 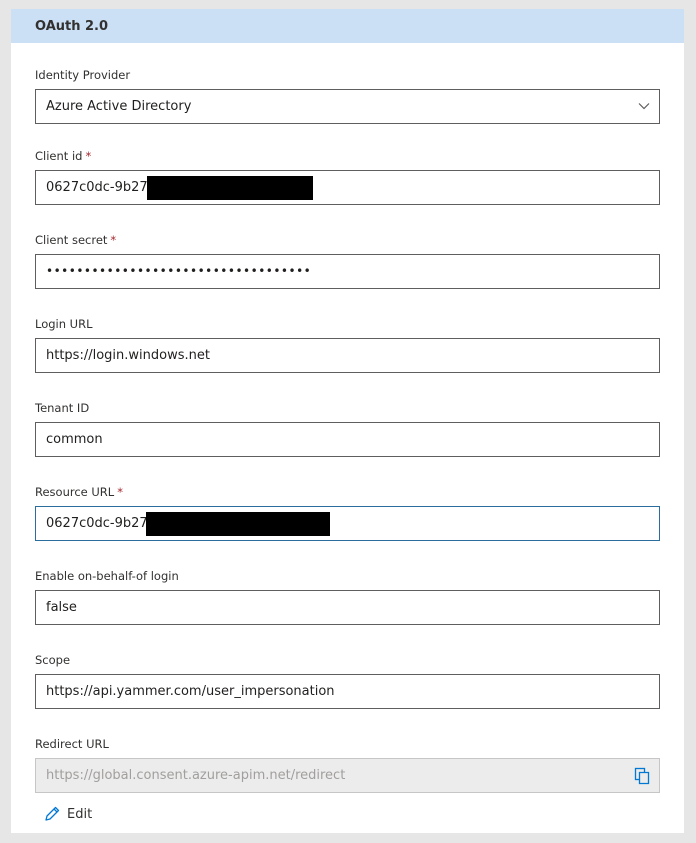 What do you see at coordinates (61, 607) in the screenshot?
I see `on-behalf-login-value: false` at bounding box center [61, 607].